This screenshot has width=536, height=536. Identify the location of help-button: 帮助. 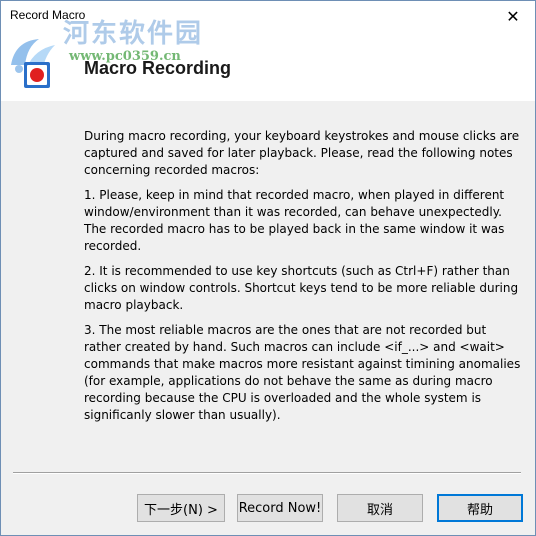
(480, 508).